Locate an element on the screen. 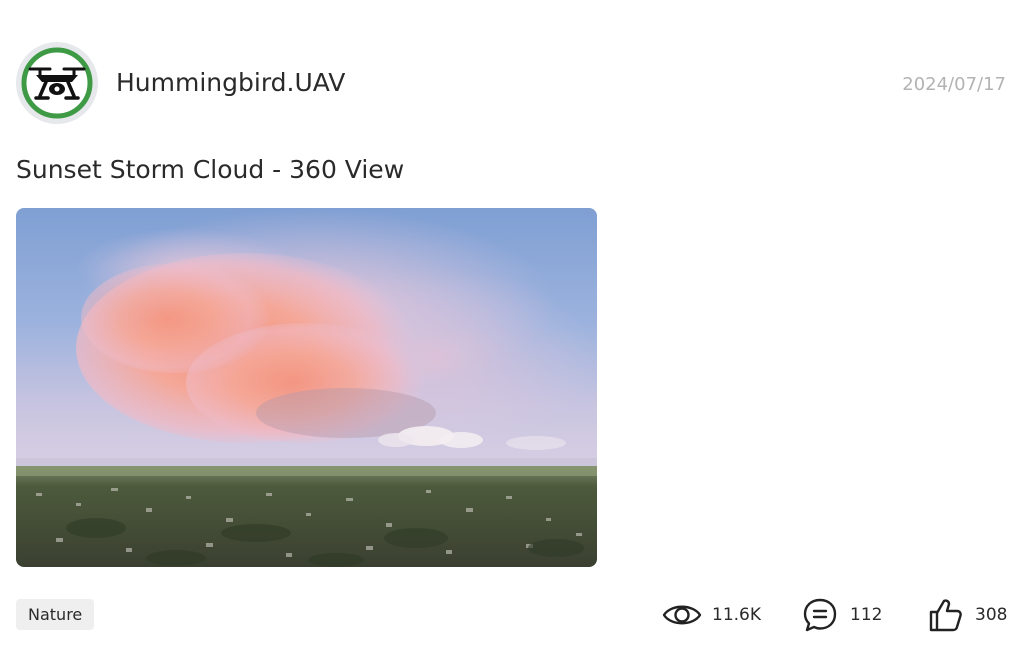  avatar is located at coordinates (57, 83).